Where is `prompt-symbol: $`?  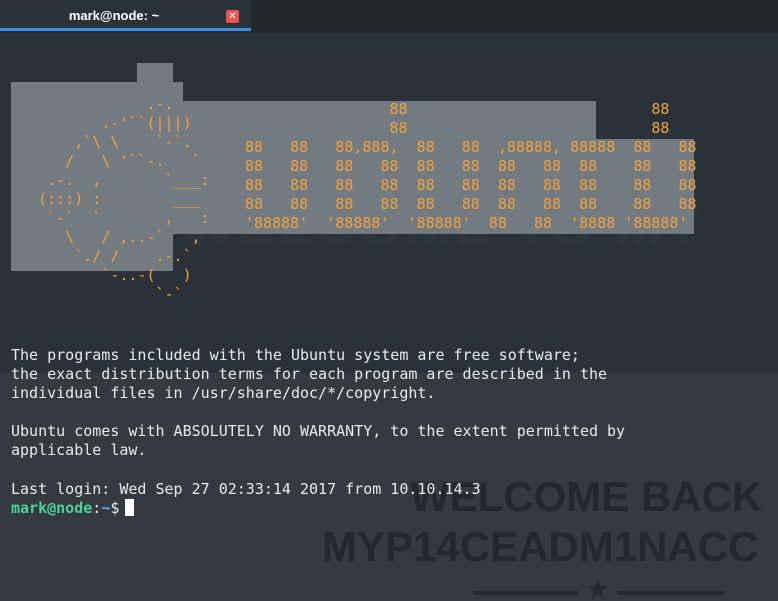
prompt-symbol: $ is located at coordinates (115, 508).